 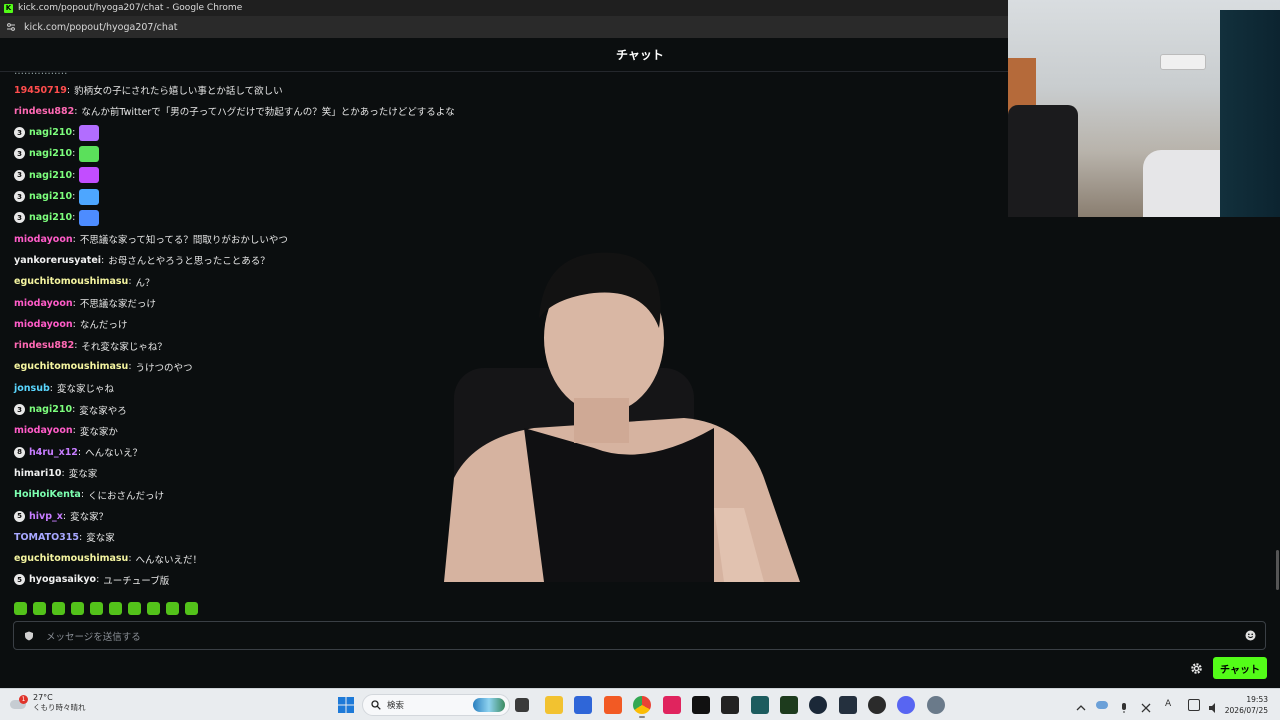 I want to click on weather-widget: 1 27°C くもり時々晴れ, so click(x=48, y=703).